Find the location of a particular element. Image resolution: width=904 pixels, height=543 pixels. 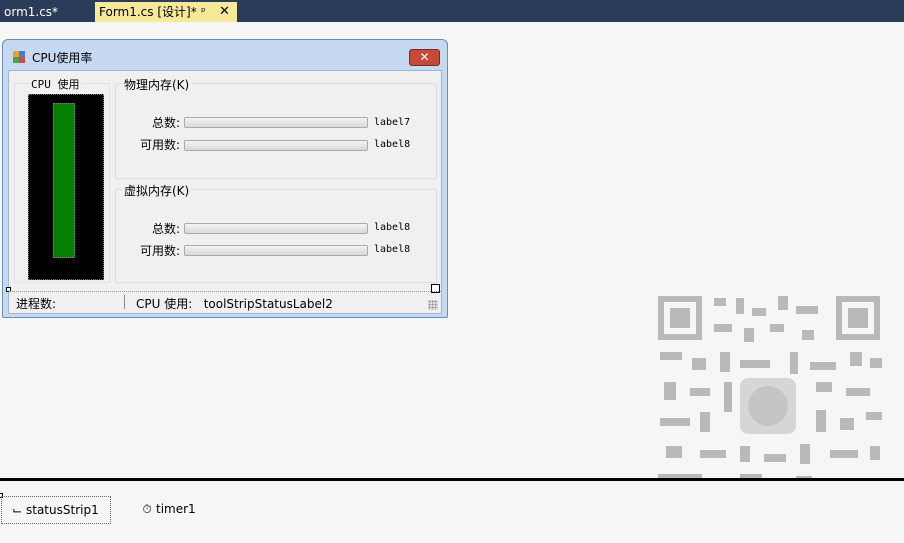

cpu-meter is located at coordinates (66, 187).